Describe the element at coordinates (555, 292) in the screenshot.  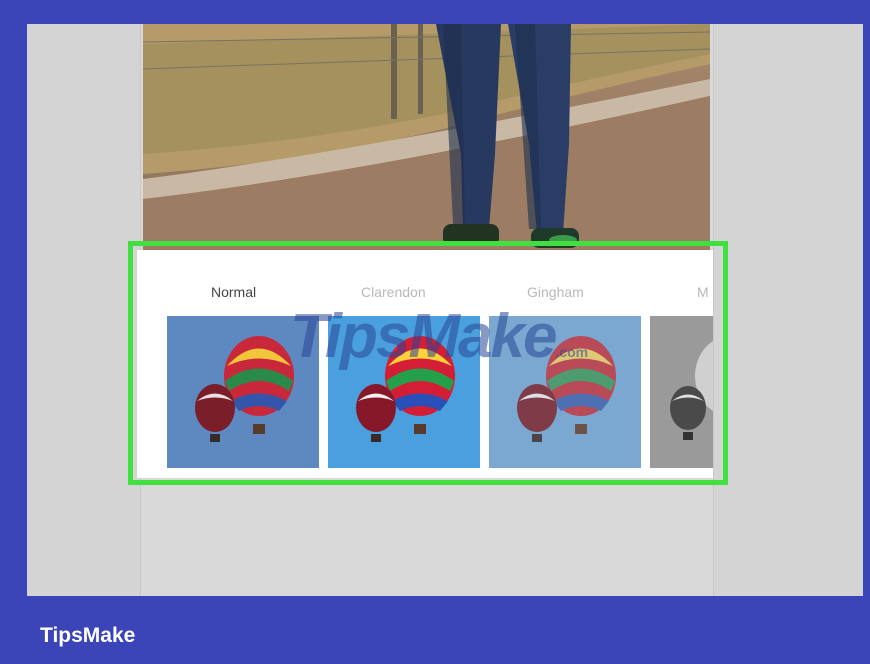
I see `filter-label-gingham: Gingham` at that location.